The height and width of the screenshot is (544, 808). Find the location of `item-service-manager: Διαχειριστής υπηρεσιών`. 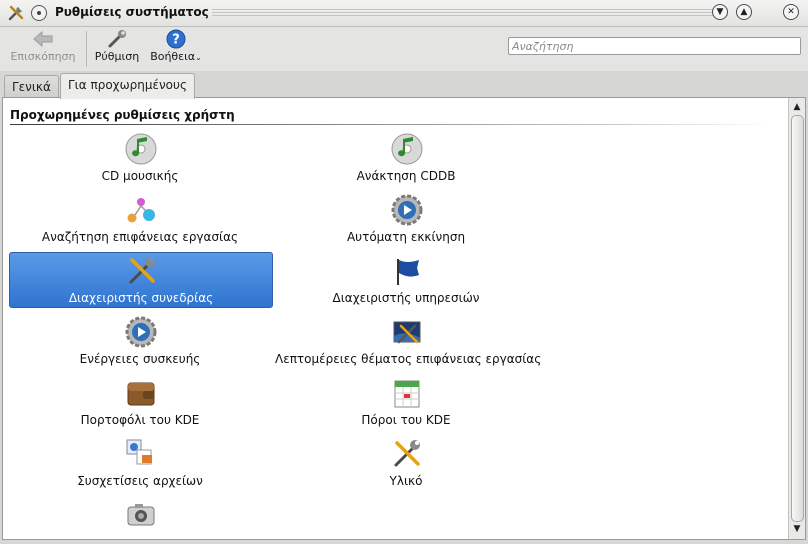

item-service-manager: Διαχειριστής υπηρεσιών is located at coordinates (406, 280).